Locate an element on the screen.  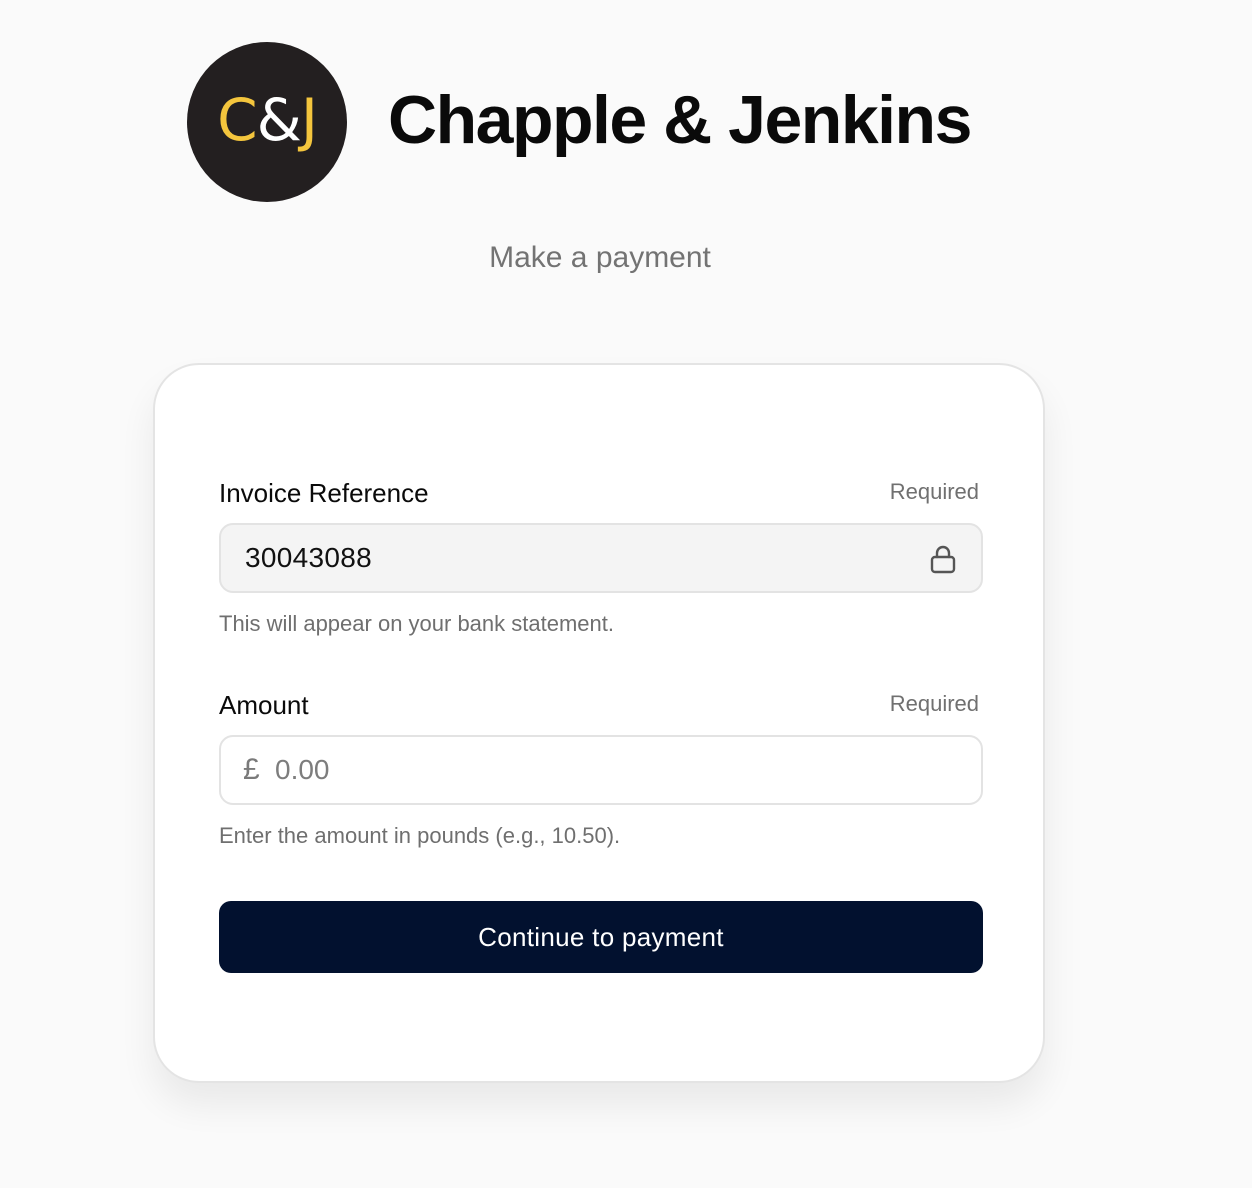
lock-icon is located at coordinates (943, 559).